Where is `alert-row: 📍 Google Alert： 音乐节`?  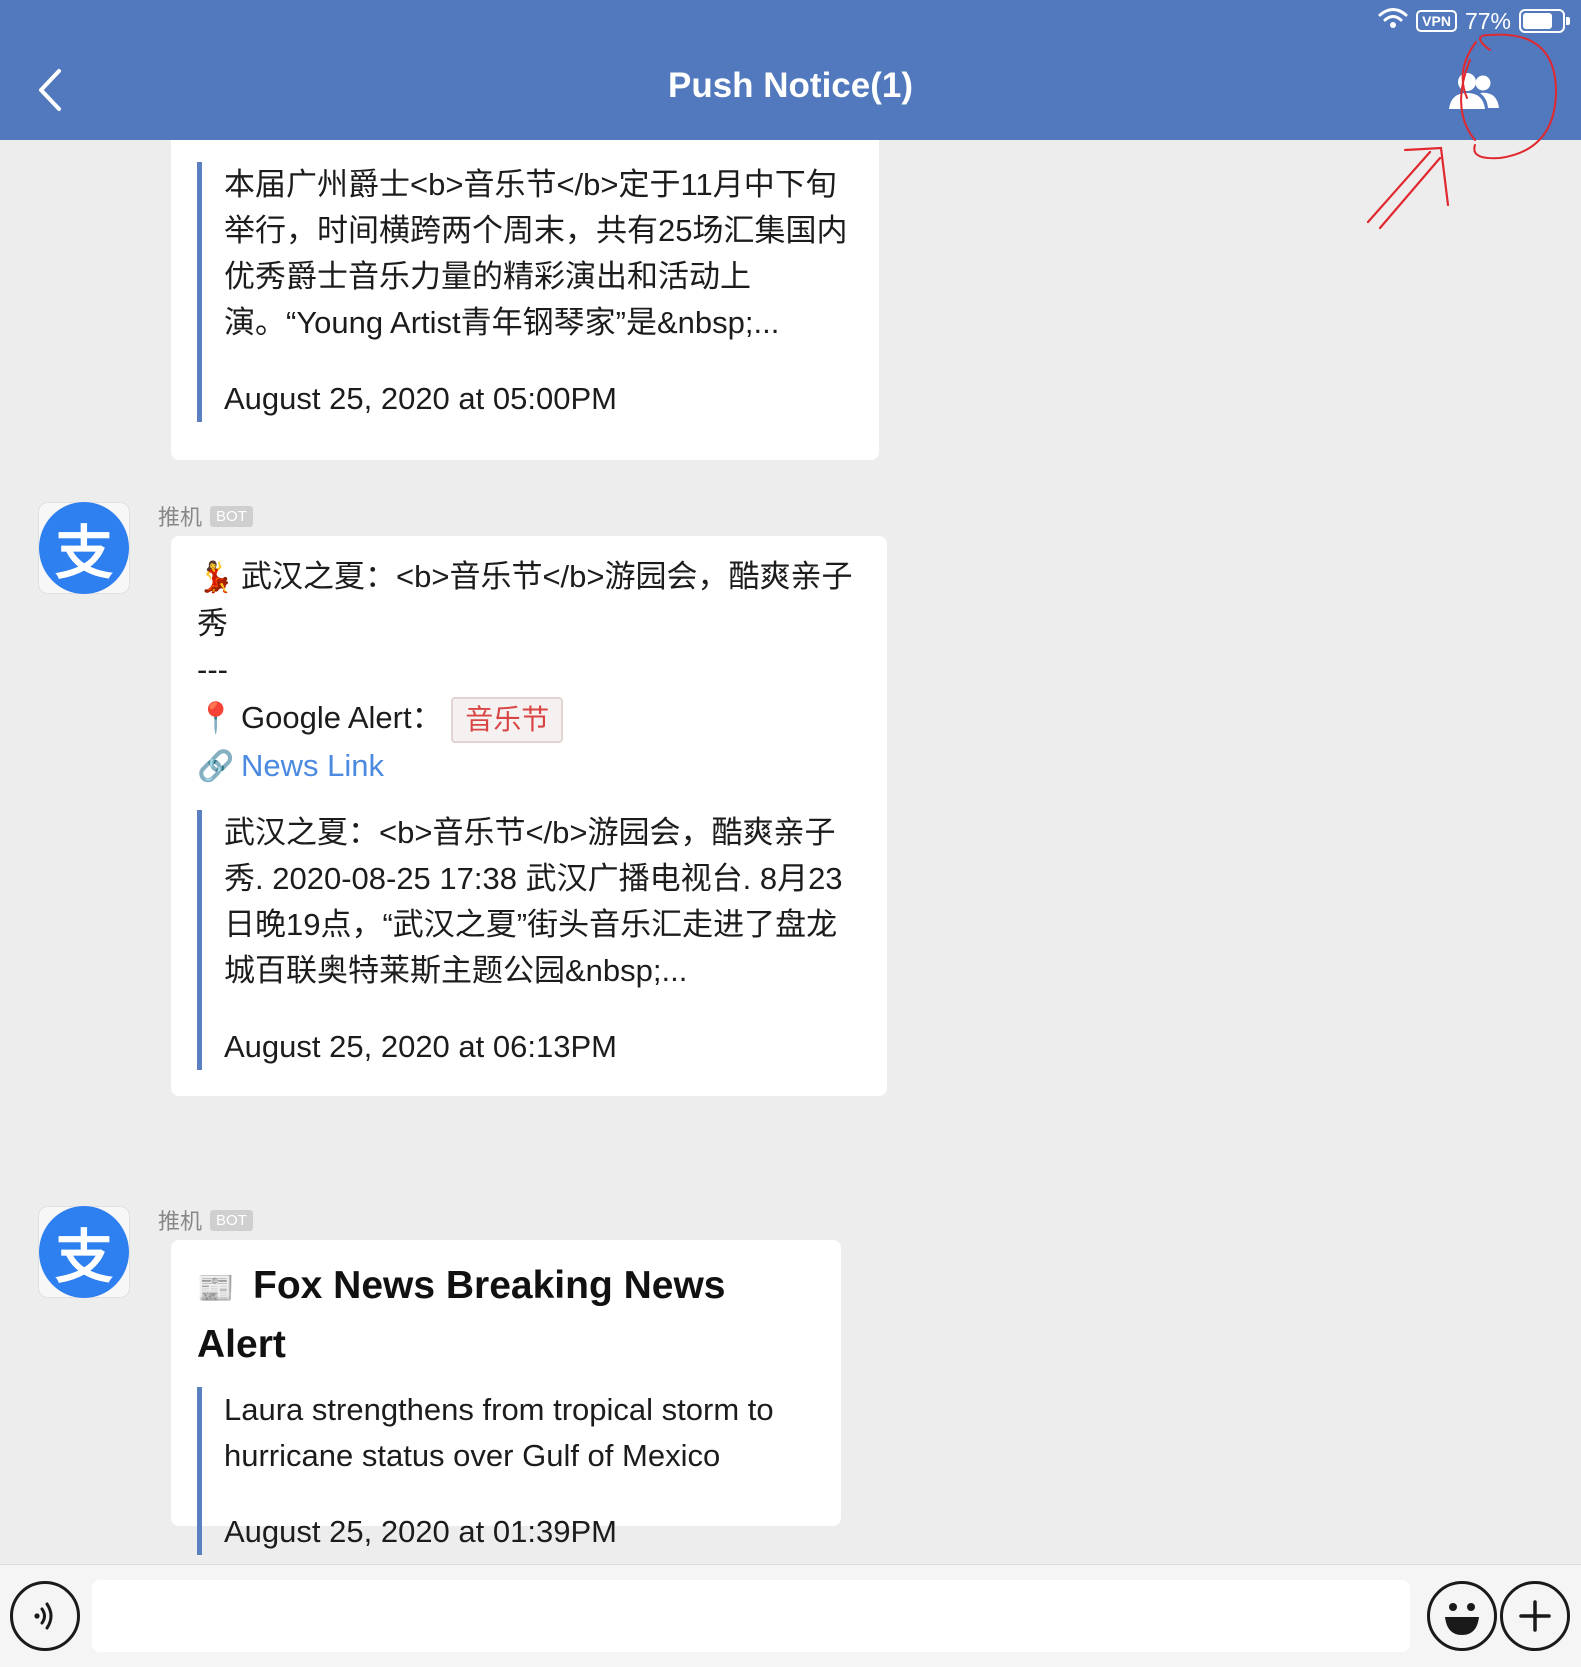
alert-row: 📍 Google Alert： 音乐节 is located at coordinates (529, 719).